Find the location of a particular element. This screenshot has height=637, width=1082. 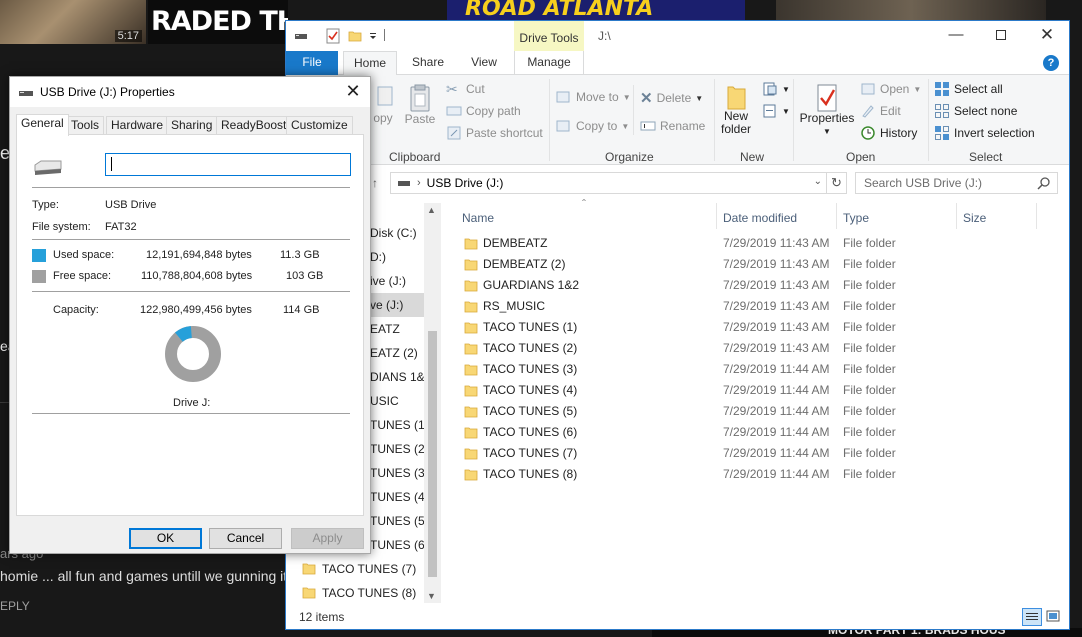

column-header-date: Date modified is located at coordinates (752, 218).